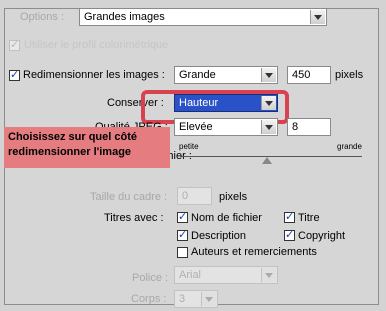 This screenshot has width=386, height=311. I want to click on title-description-label: Description, so click(219, 236).